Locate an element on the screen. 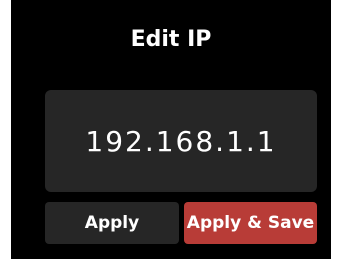 Image resolution: width=342 pixels, height=259 pixels. apply-and-save-button: Apply & Save is located at coordinates (250, 223).